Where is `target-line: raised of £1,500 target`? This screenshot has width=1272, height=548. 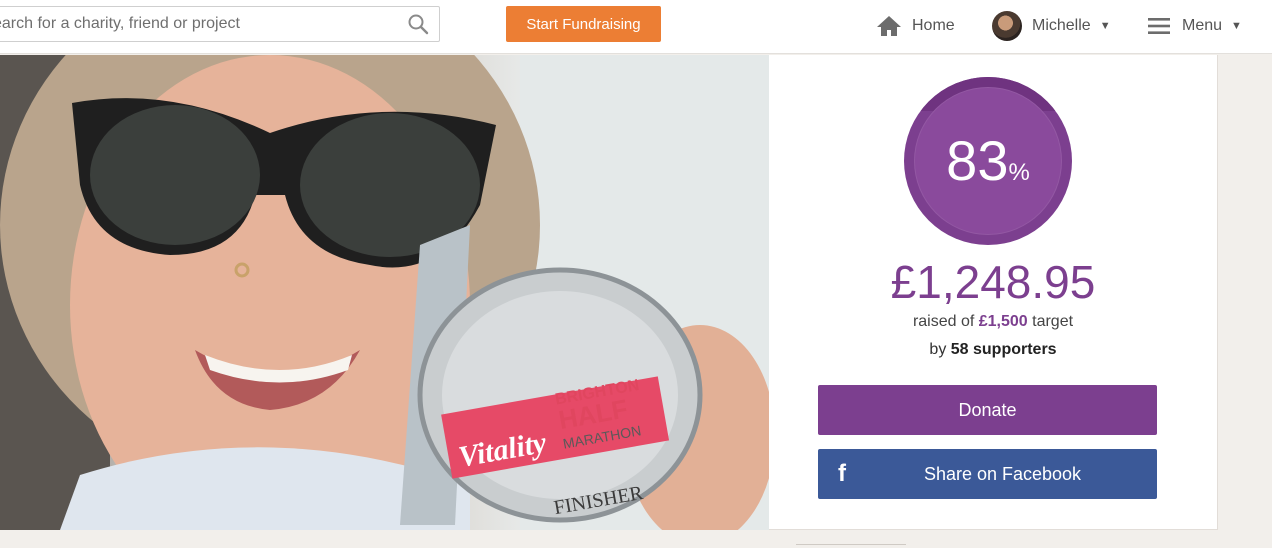
target-line: raised of £1,500 target is located at coordinates (993, 322).